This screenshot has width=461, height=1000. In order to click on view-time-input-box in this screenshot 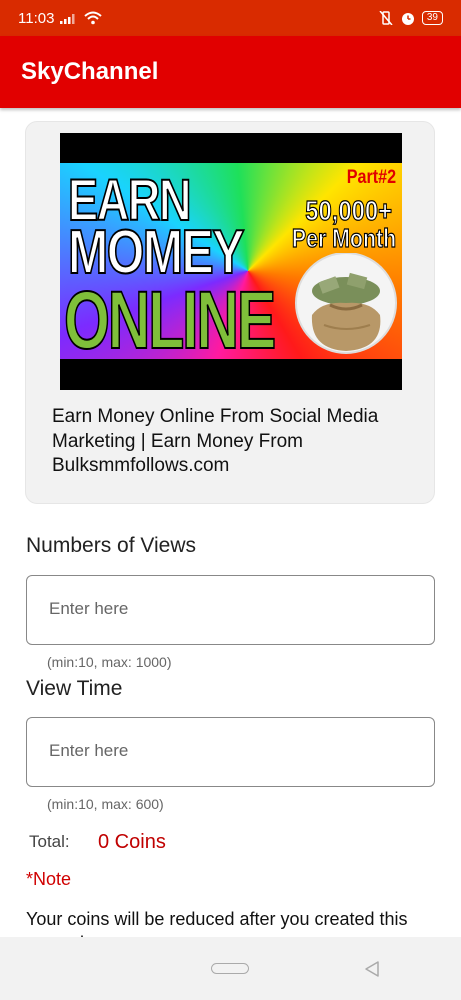, I will do `click(230, 752)`.